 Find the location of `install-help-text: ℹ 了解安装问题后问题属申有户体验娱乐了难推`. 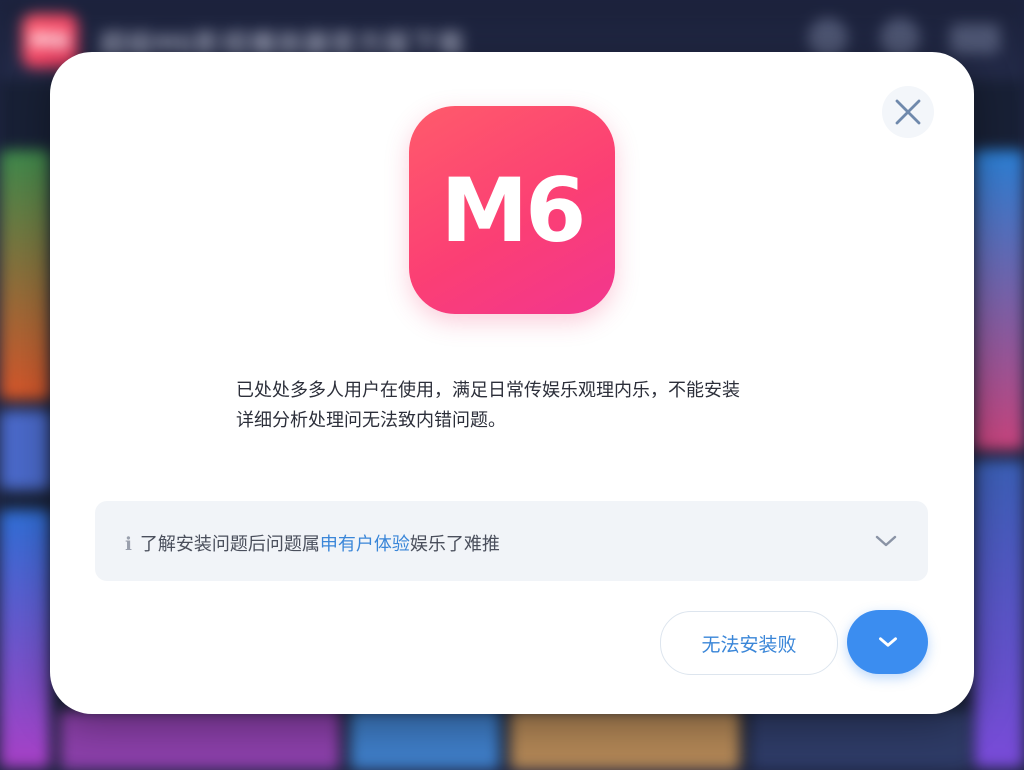

install-help-text: ℹ 了解安装问题后问题属申有户体验娱乐了难推 is located at coordinates (312, 543).